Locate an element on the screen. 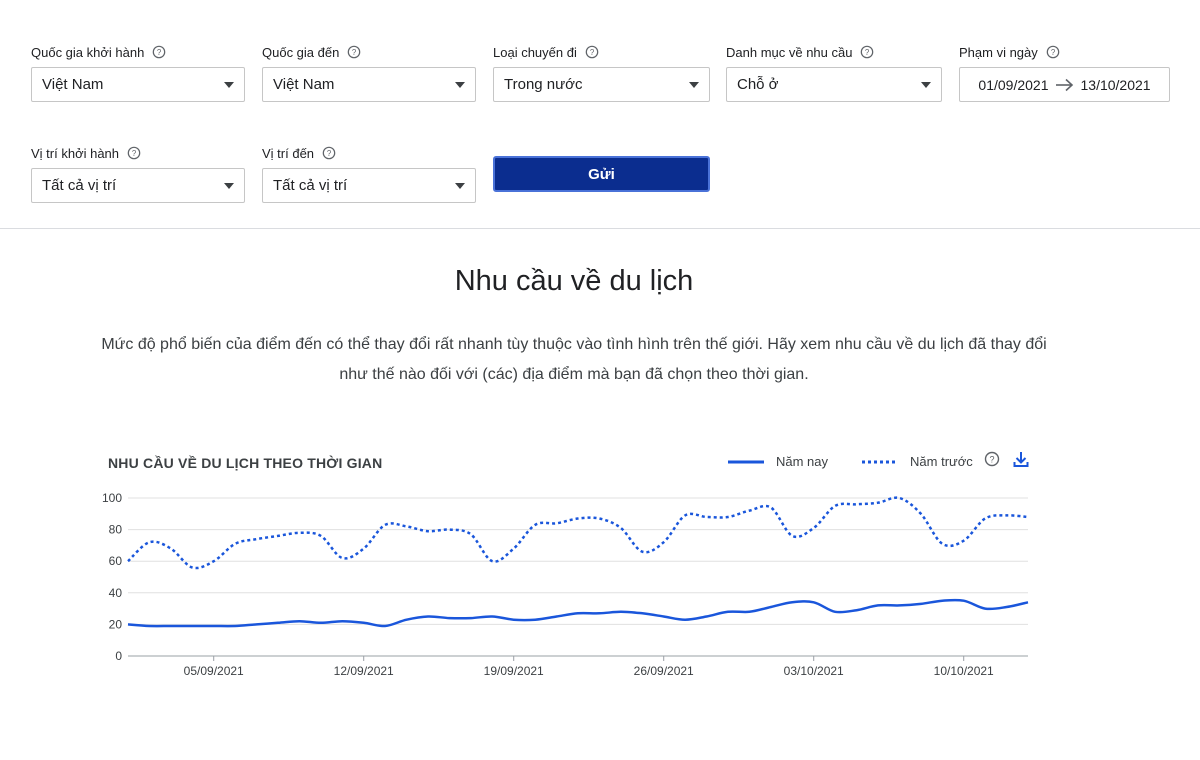  x-tick-label: 10/10/2021 is located at coordinates (964, 671).